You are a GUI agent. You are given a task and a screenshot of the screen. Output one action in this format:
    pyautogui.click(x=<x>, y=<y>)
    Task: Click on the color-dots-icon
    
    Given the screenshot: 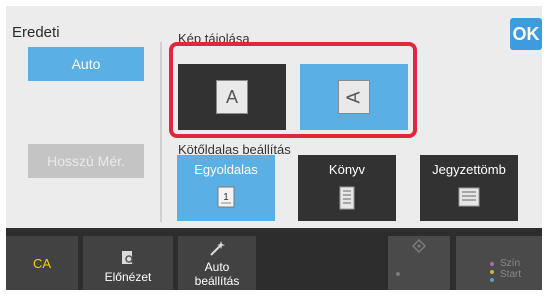 What is the action you would take?
    pyautogui.click(x=492, y=272)
    